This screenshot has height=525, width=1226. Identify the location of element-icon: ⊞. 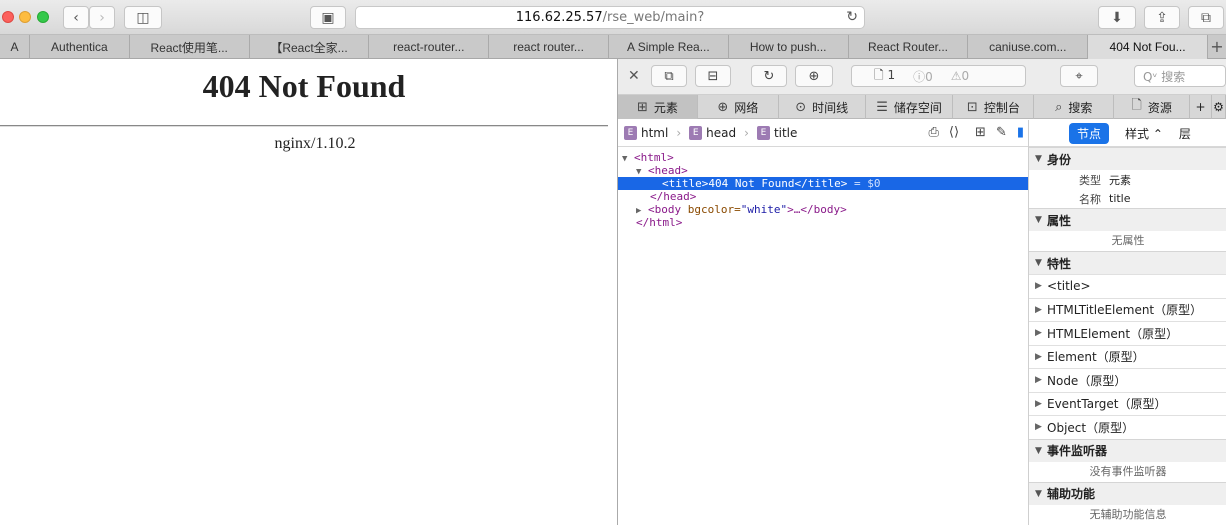
(642, 107).